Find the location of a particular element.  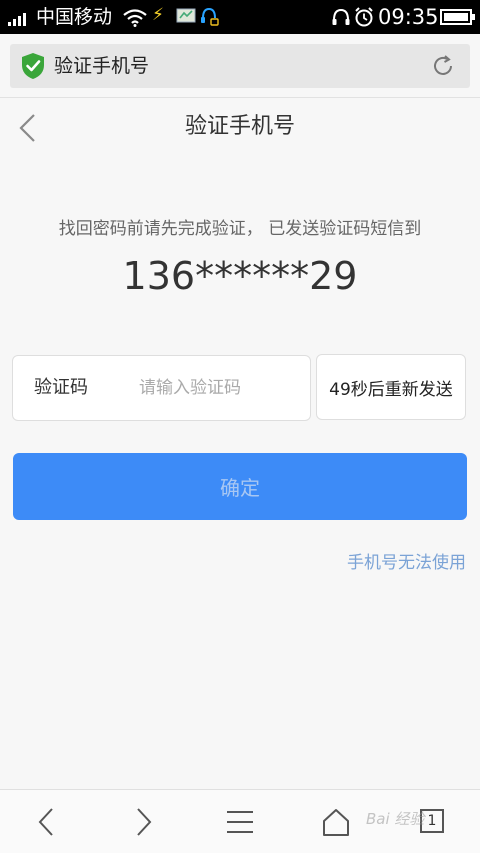

verification-hint: 找回密码前请先完成验证， 已发送验证码短信到 is located at coordinates (240, 229).